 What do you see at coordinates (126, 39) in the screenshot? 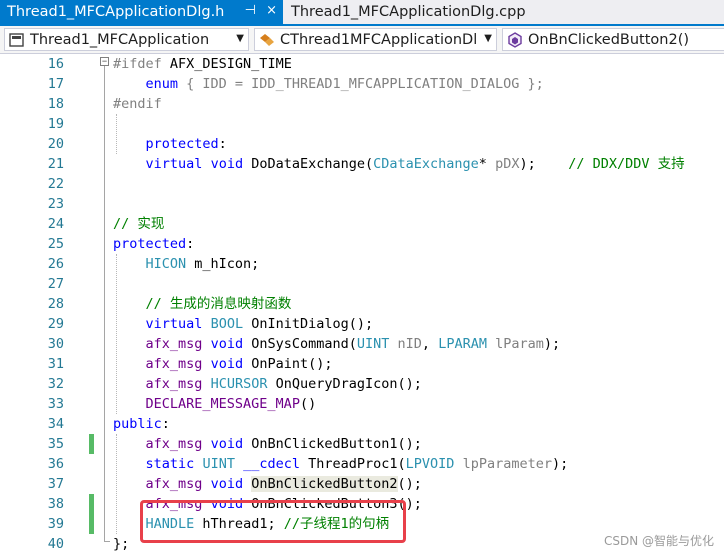
I see `project-dropdown: Thread1_MFCApplication ▼` at bounding box center [126, 39].